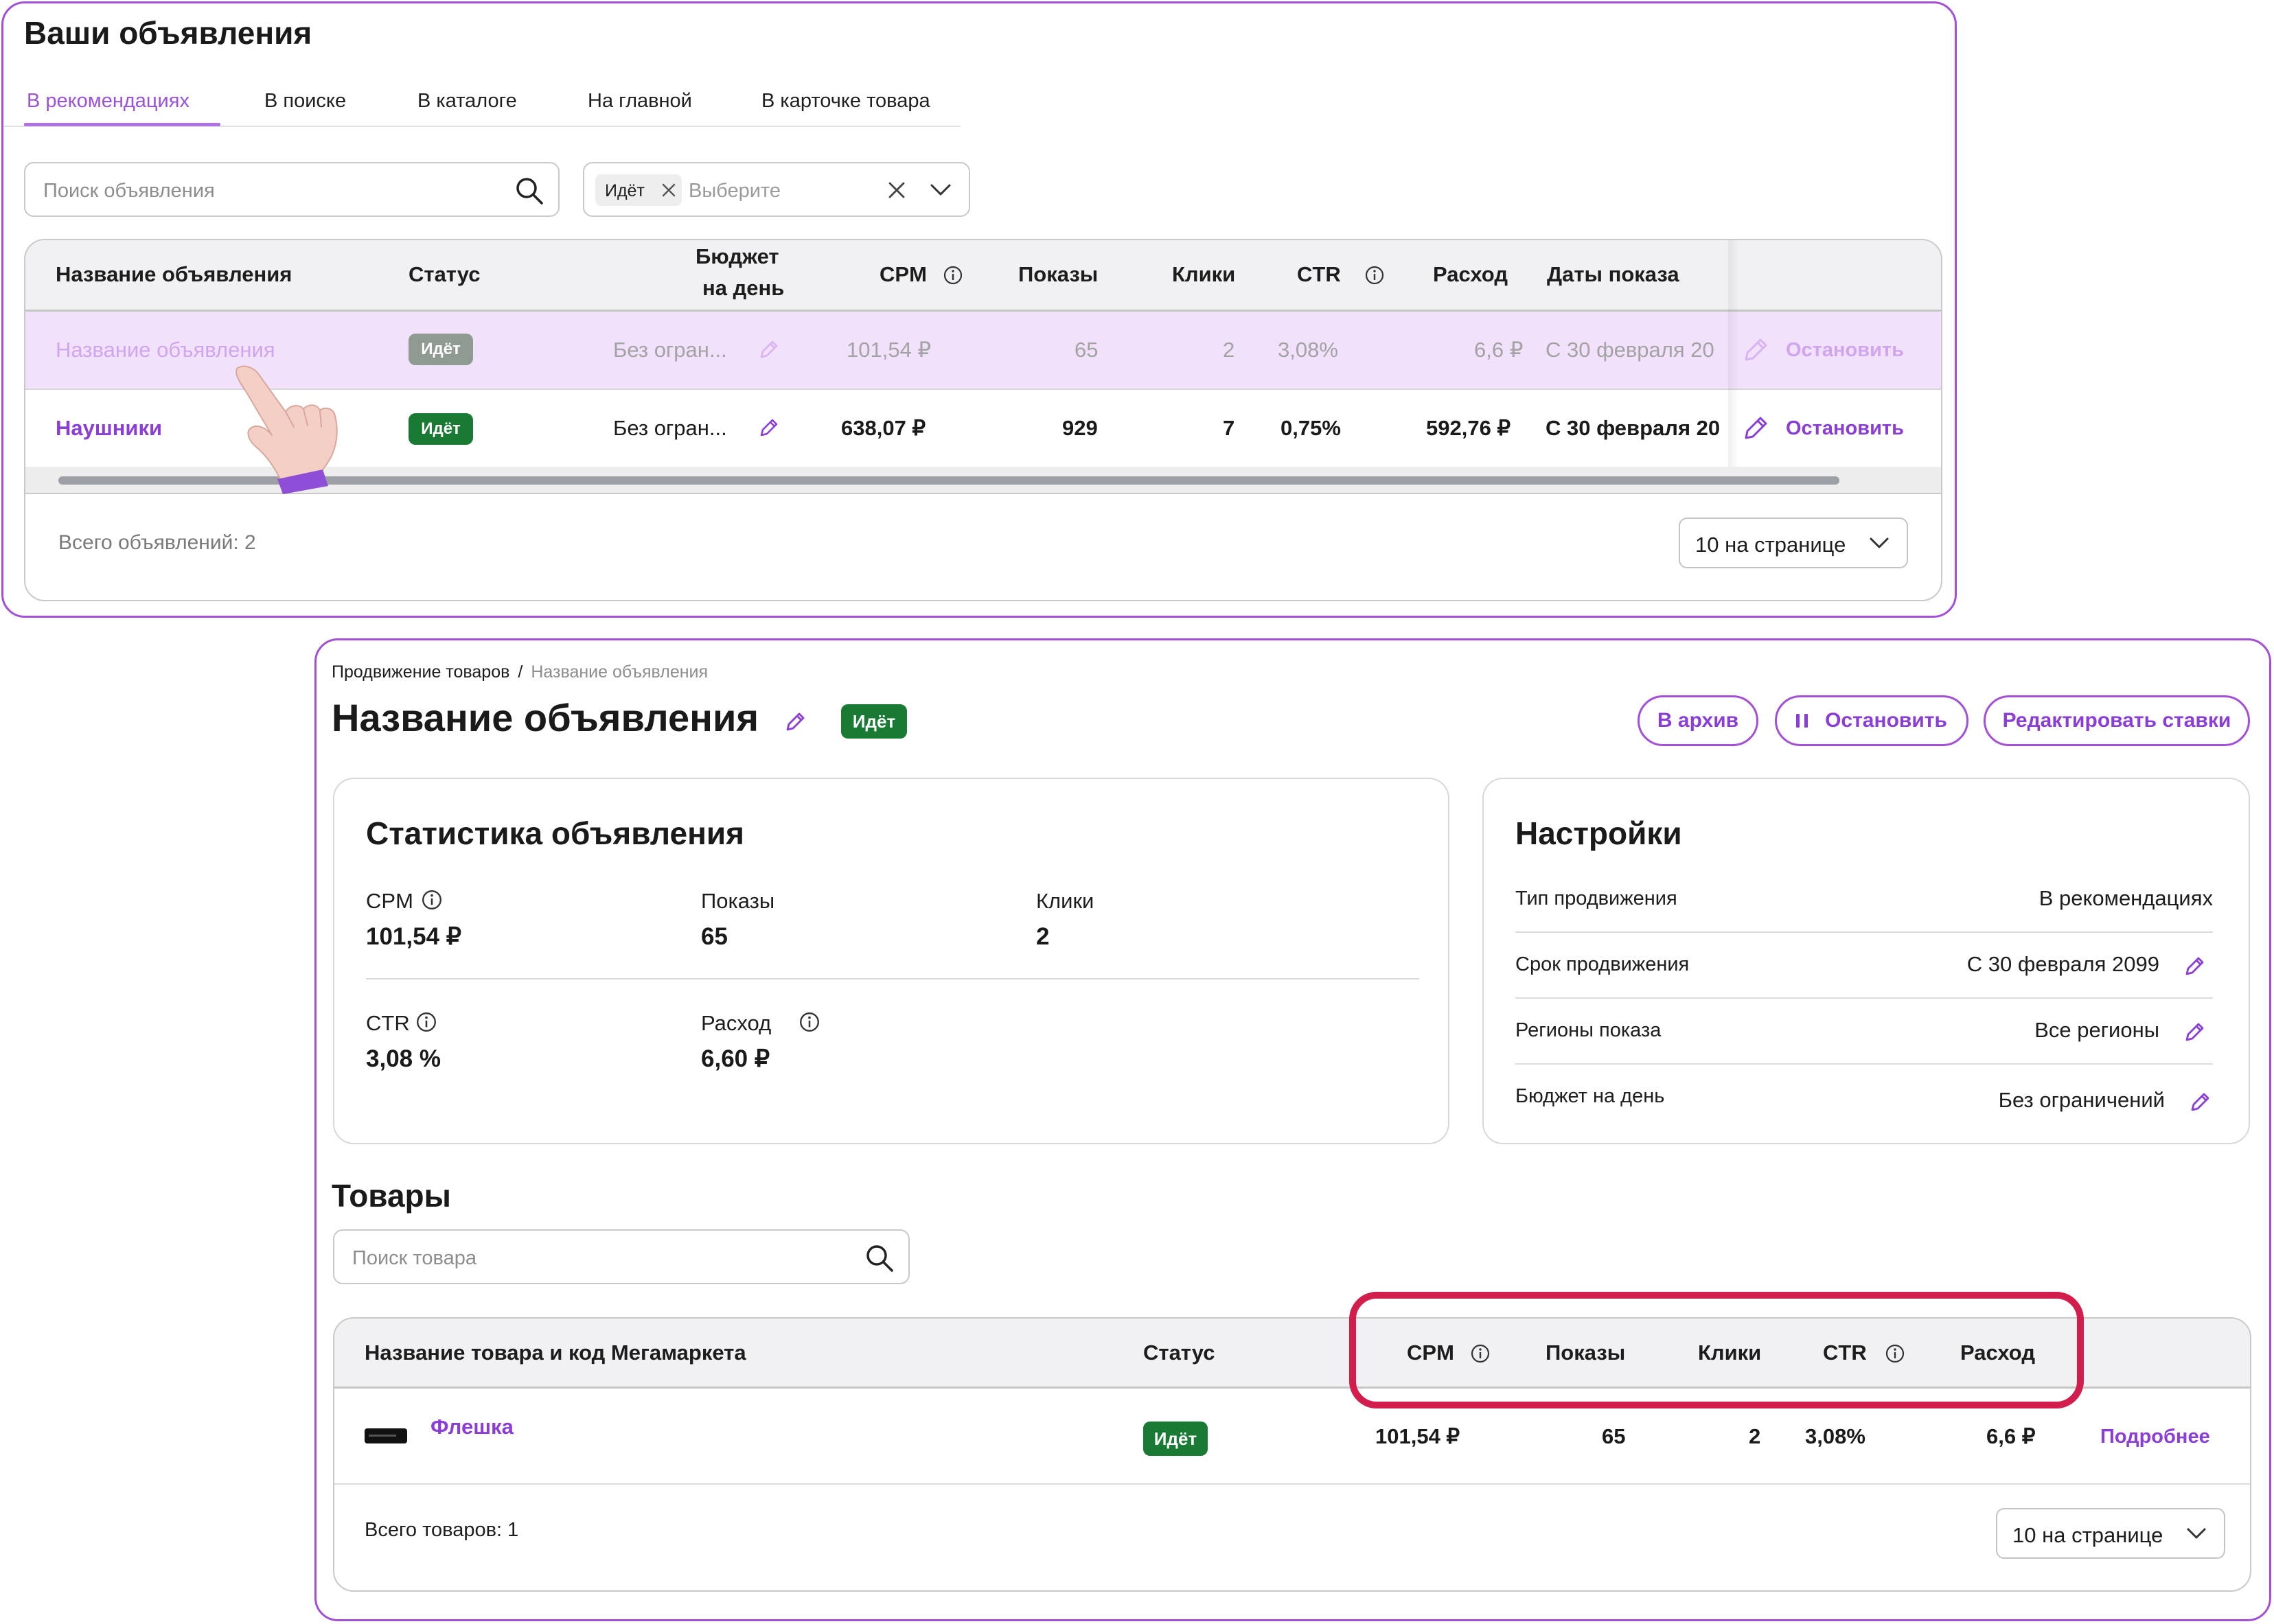  Describe the element at coordinates (391, 1196) in the screenshot. I see `goods-section-title: Товары` at that location.